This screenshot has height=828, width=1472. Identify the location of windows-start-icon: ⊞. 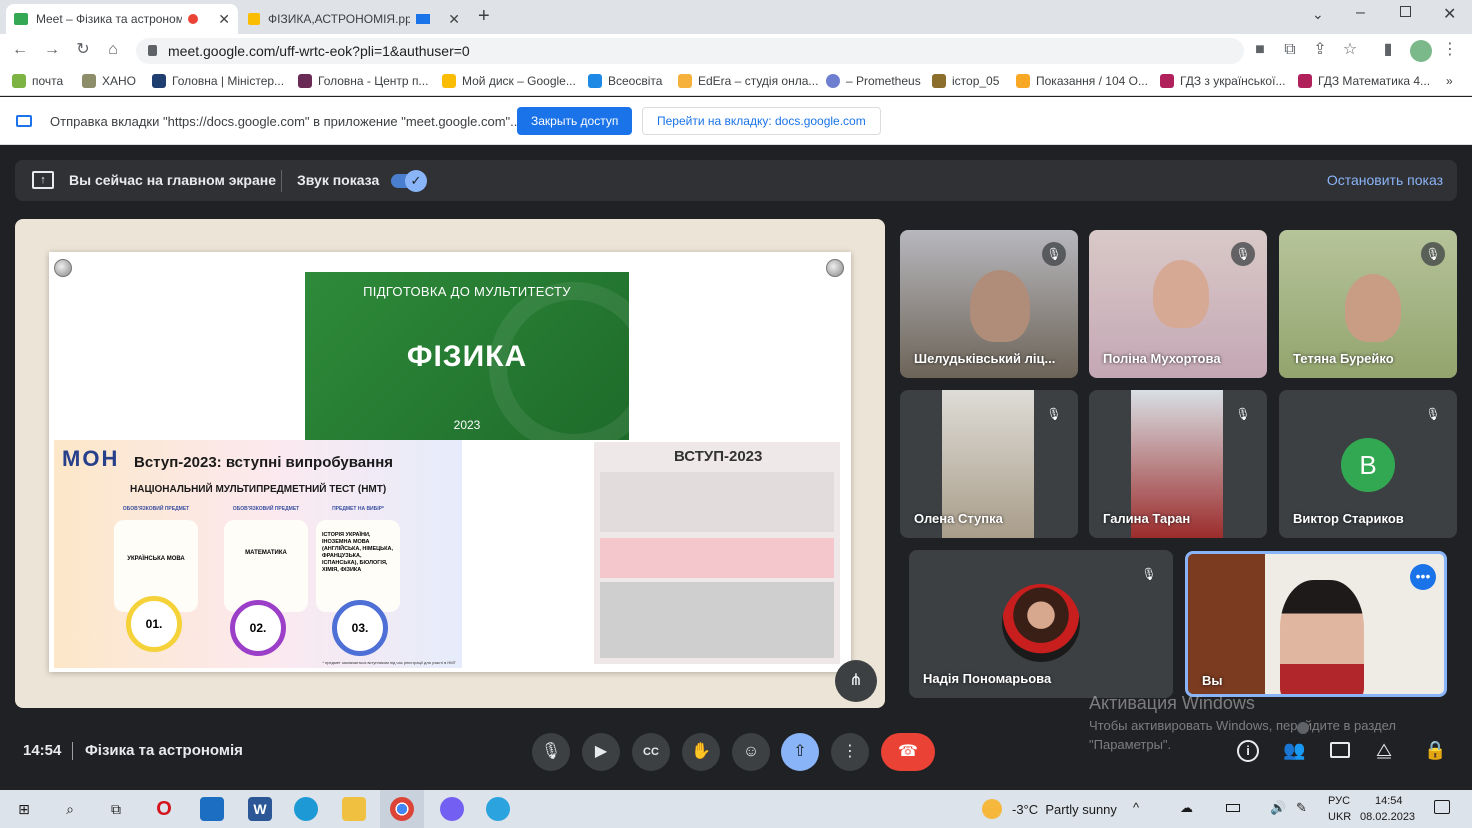
(24, 809).